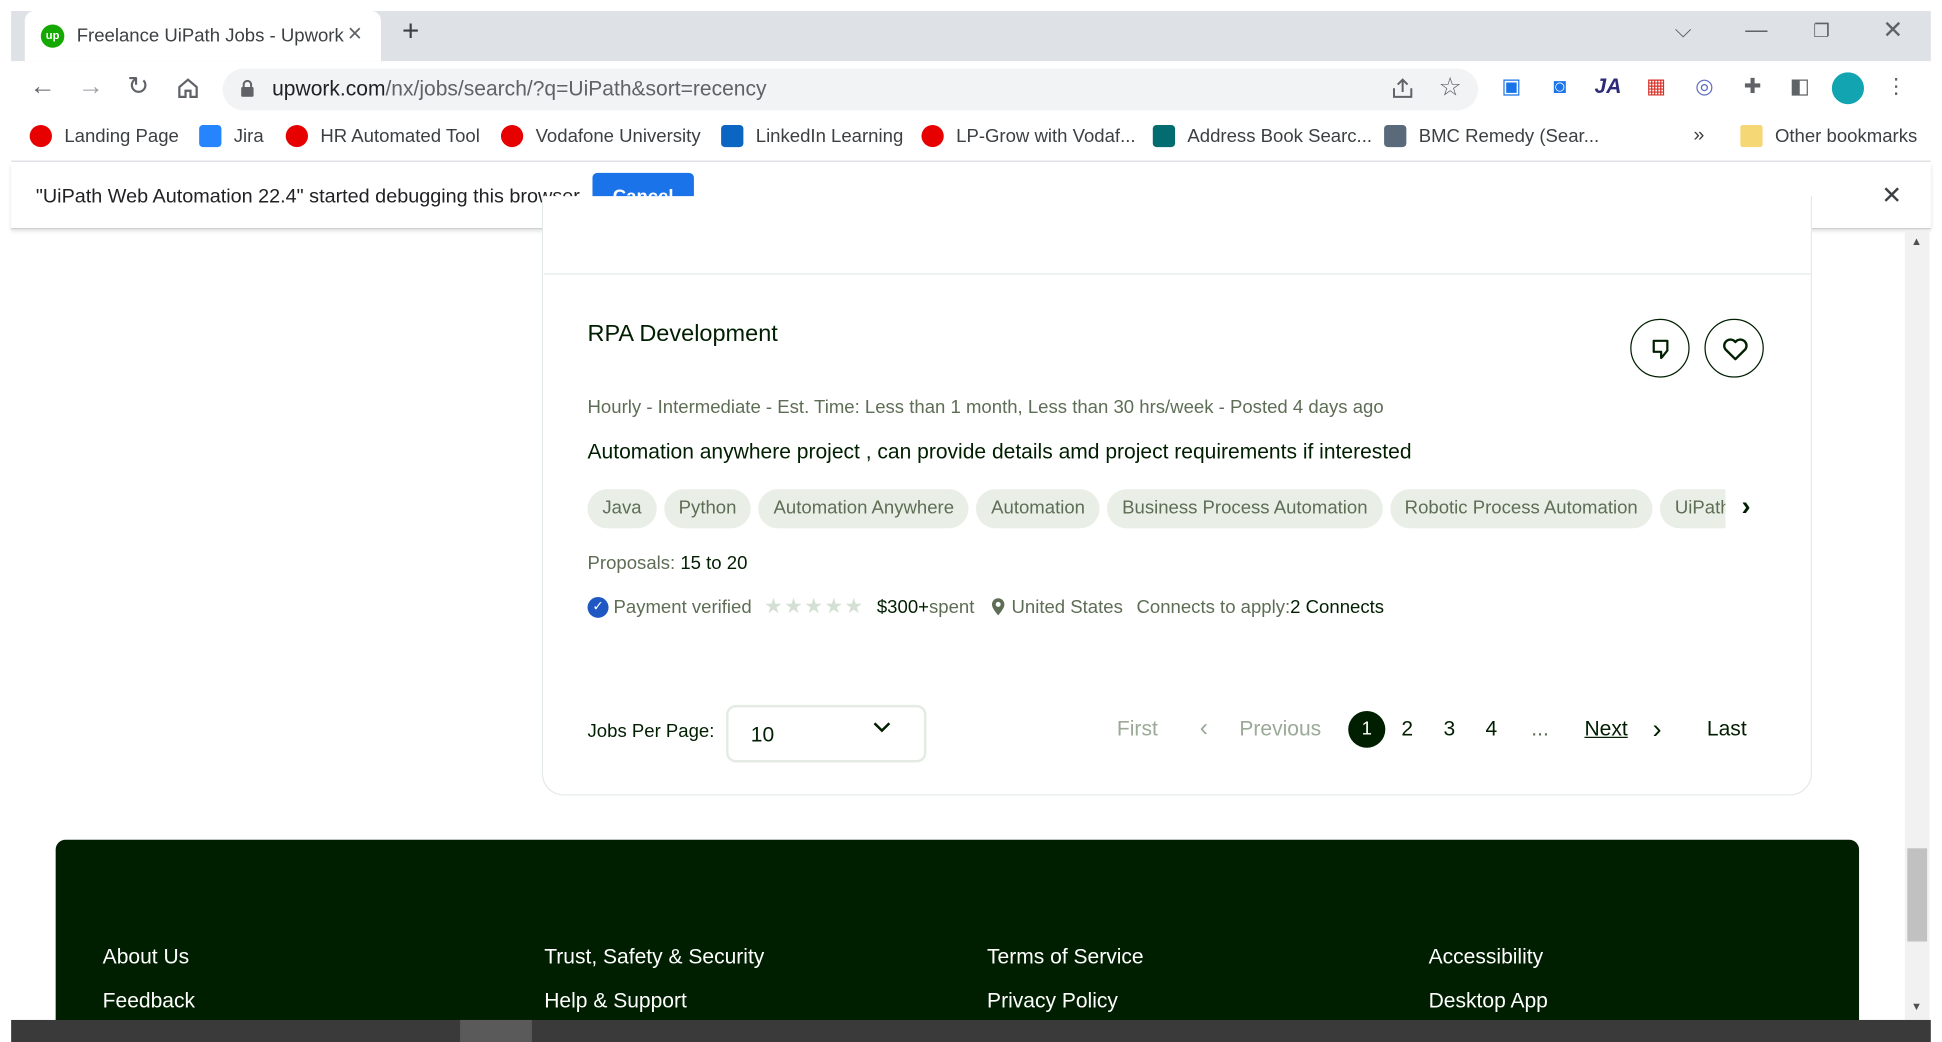  Describe the element at coordinates (247, 88) in the screenshot. I see `lock-icon` at that location.